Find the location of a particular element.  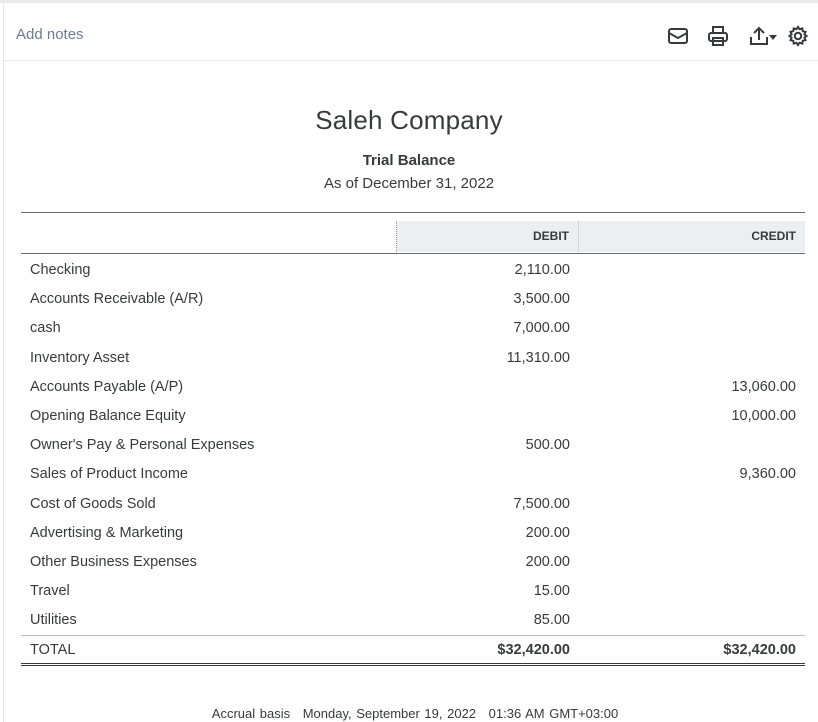

account-name: Owner's Pay & Personal Expenses is located at coordinates (142, 445).